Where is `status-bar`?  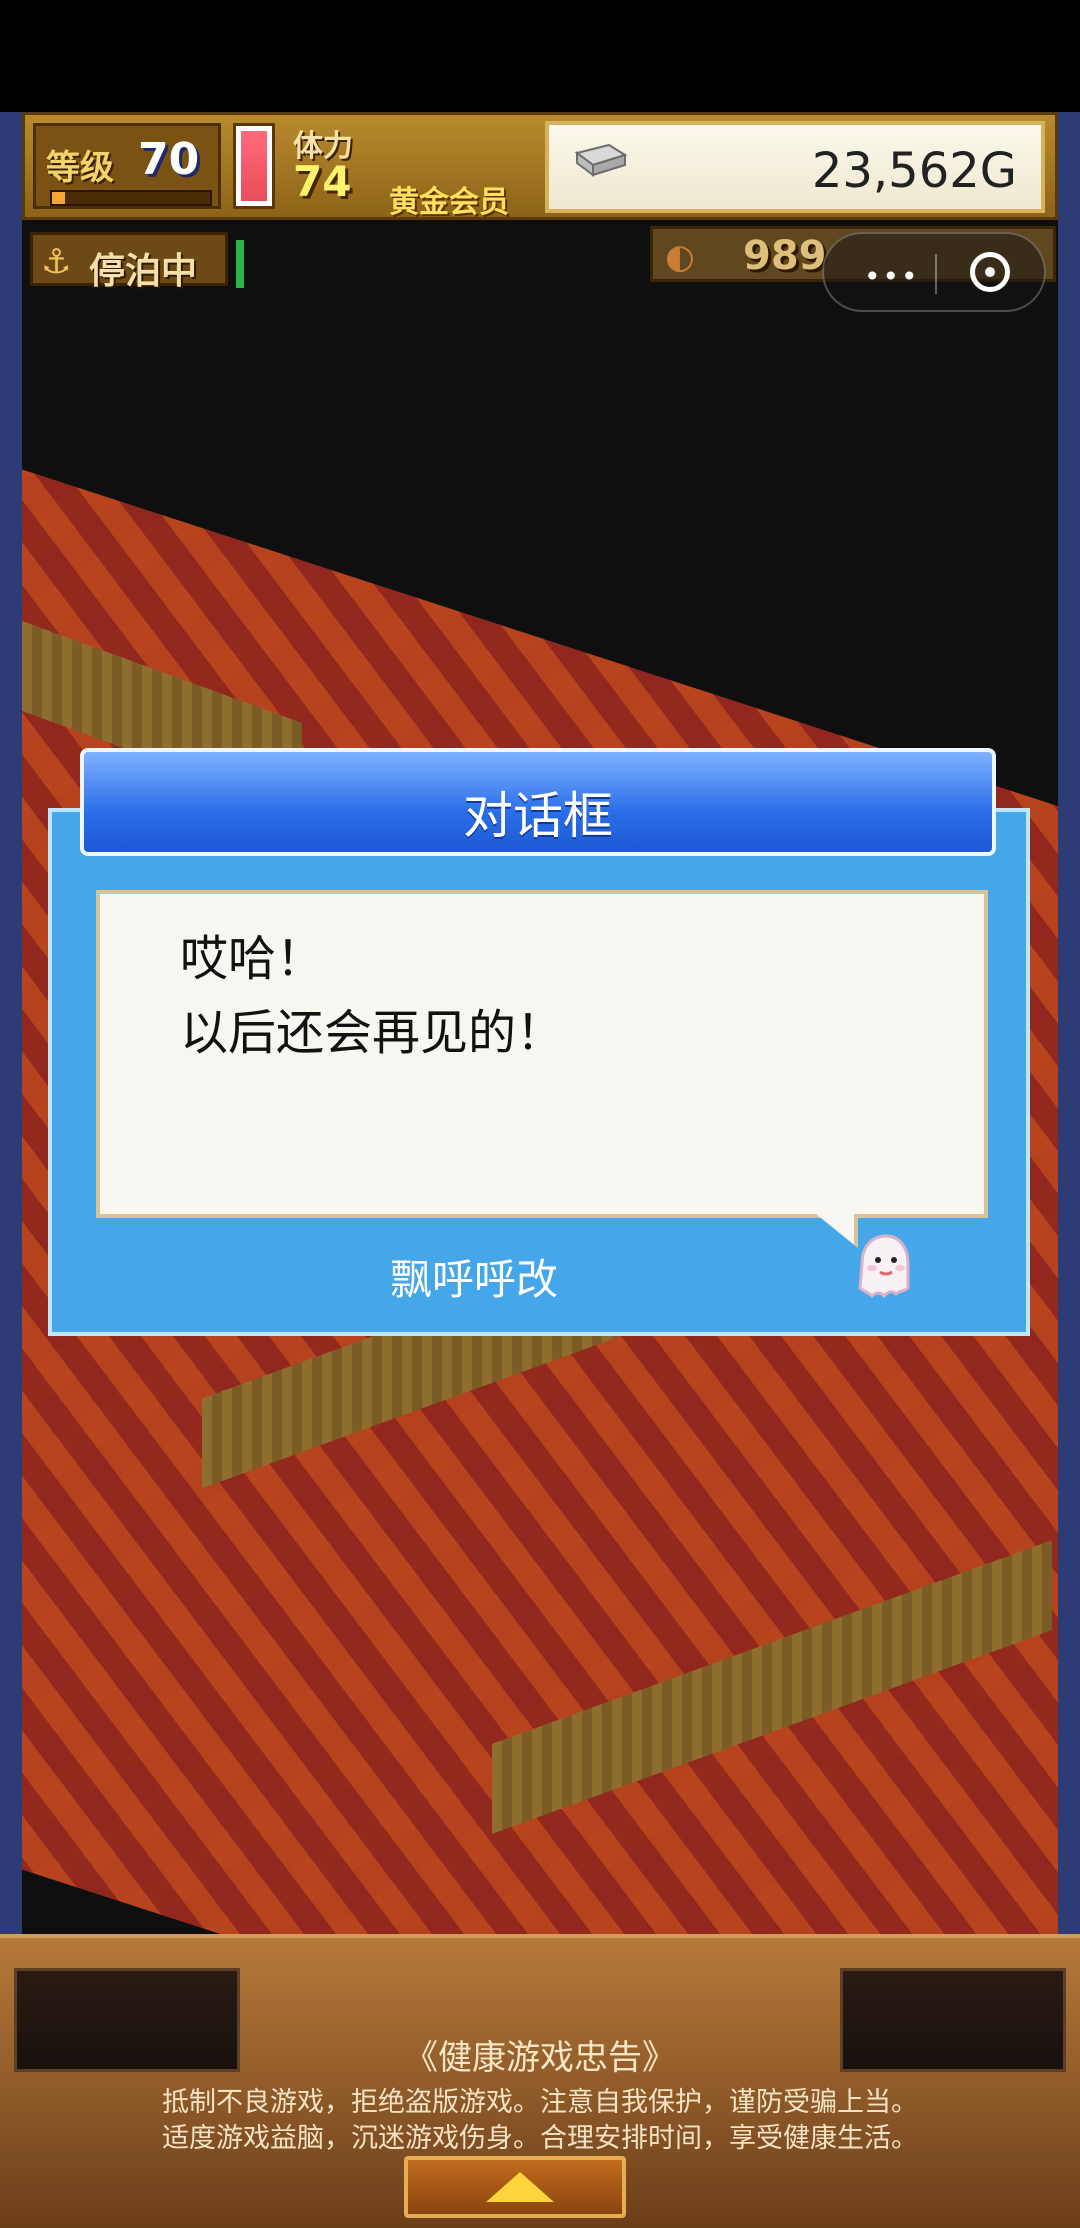 status-bar is located at coordinates (540, 56).